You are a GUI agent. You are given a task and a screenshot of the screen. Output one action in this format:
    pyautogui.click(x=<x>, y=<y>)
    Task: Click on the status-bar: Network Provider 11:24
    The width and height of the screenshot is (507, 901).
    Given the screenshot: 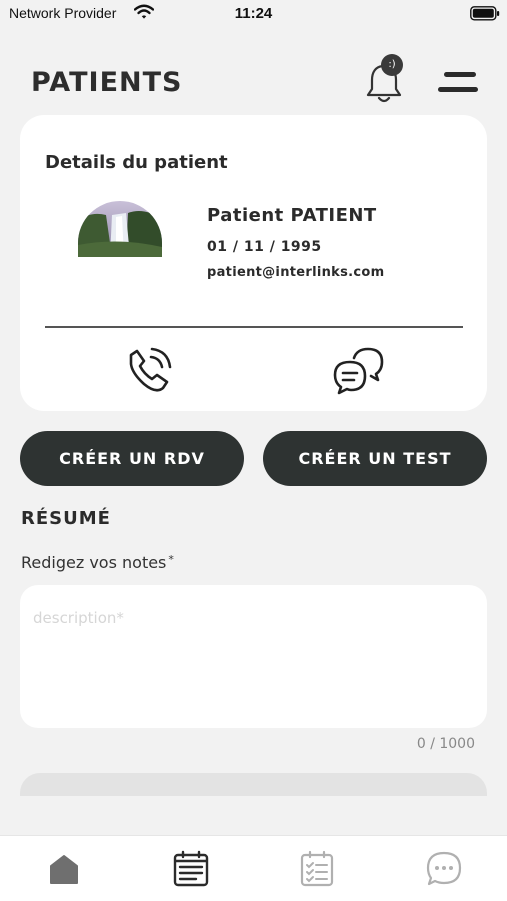 What is the action you would take?
    pyautogui.click(x=253, y=15)
    